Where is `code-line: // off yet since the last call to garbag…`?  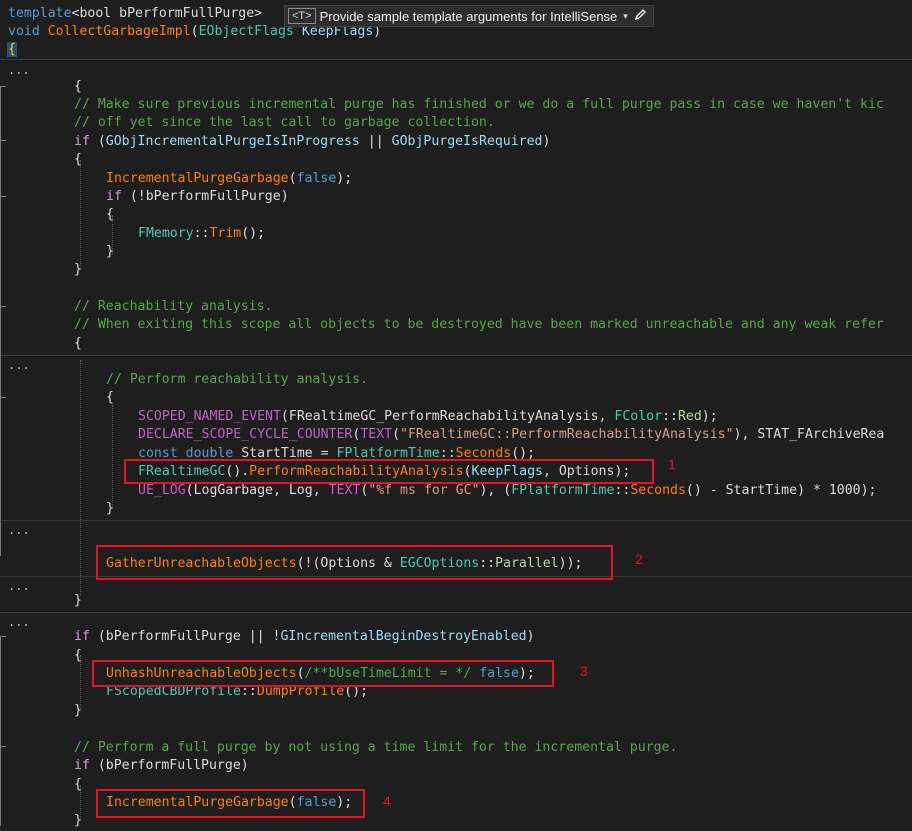 code-line: // off yet since the last call to garbag… is located at coordinates (284, 123).